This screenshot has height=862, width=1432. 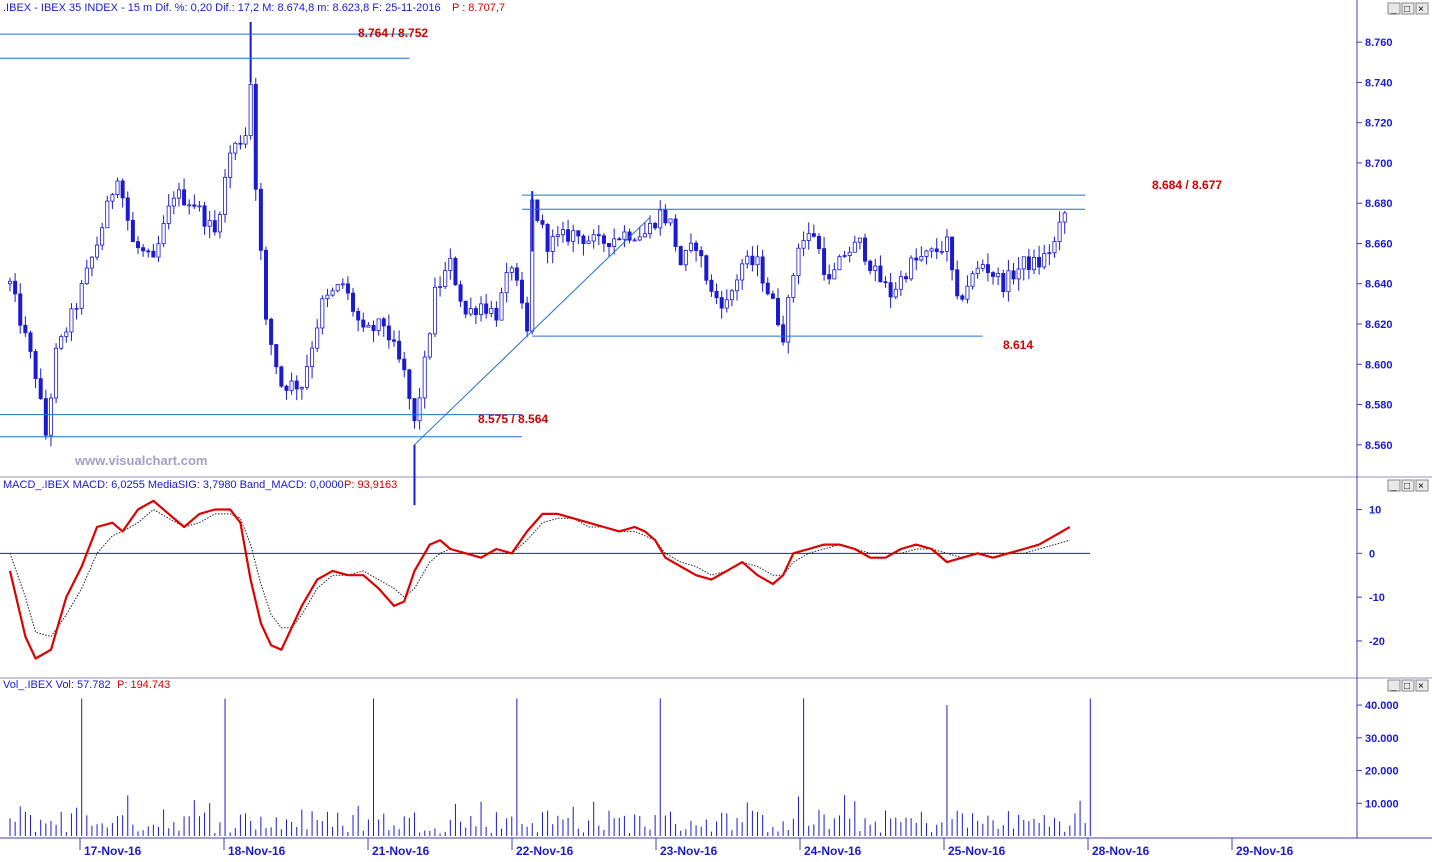 I want to click on watermark: www.visualchart.com, so click(x=140, y=460).